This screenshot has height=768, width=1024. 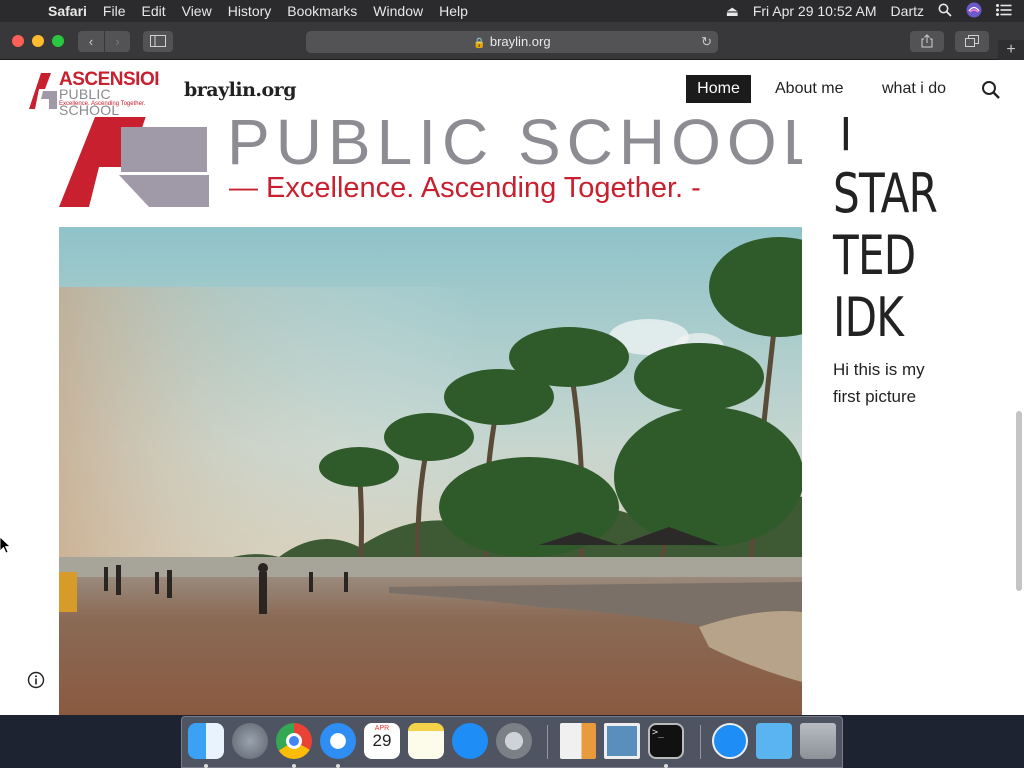 I want to click on dock: APR 29 >_, so click(x=512, y=742).